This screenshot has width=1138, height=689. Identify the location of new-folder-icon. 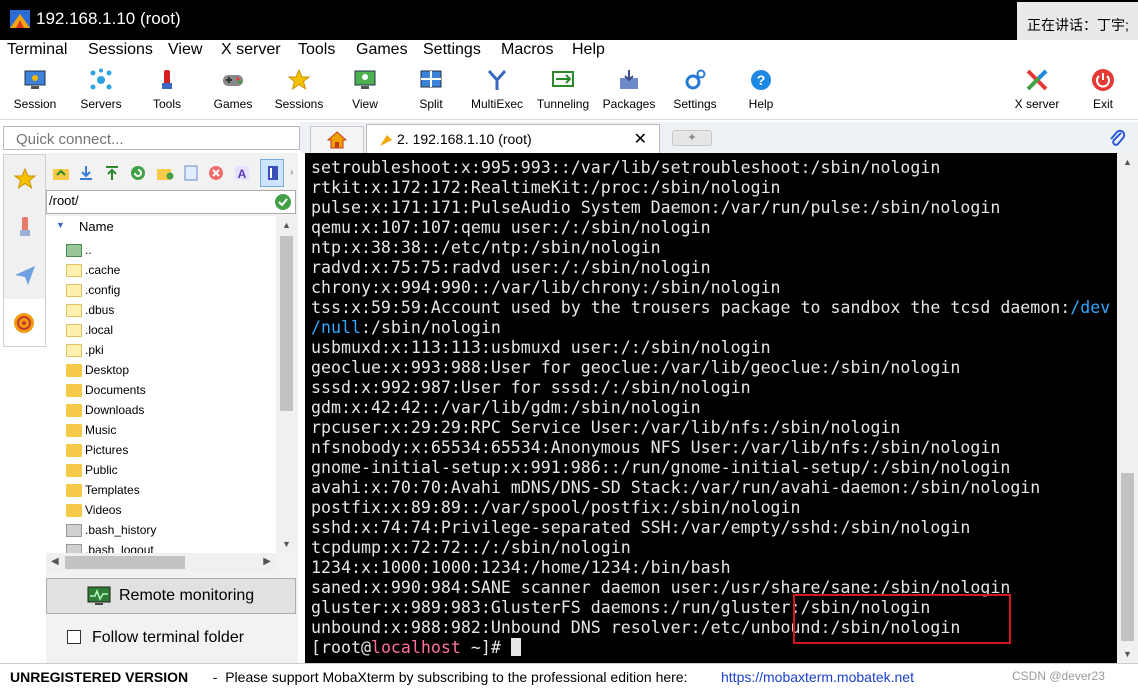
(165, 173).